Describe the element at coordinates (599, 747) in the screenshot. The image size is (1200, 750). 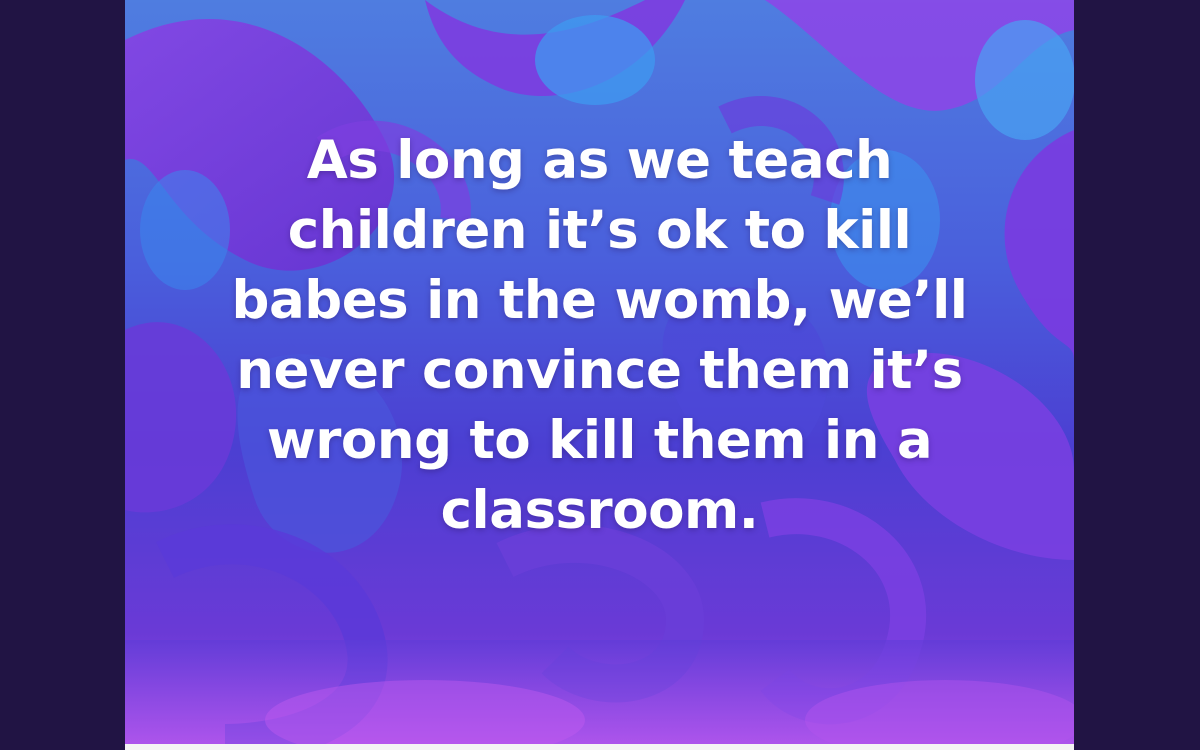
I see `image-bottom-edge` at that location.